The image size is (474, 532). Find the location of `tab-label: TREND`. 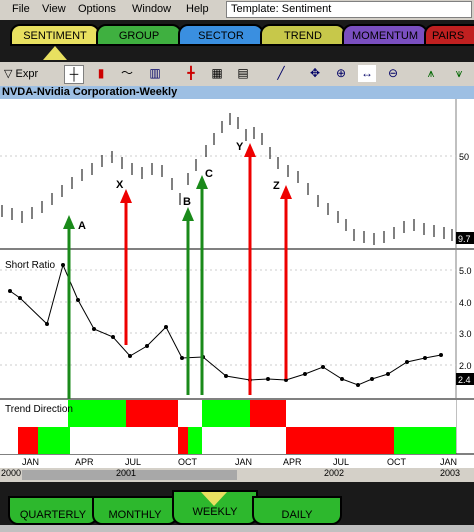

tab-label: TREND is located at coordinates (303, 36).